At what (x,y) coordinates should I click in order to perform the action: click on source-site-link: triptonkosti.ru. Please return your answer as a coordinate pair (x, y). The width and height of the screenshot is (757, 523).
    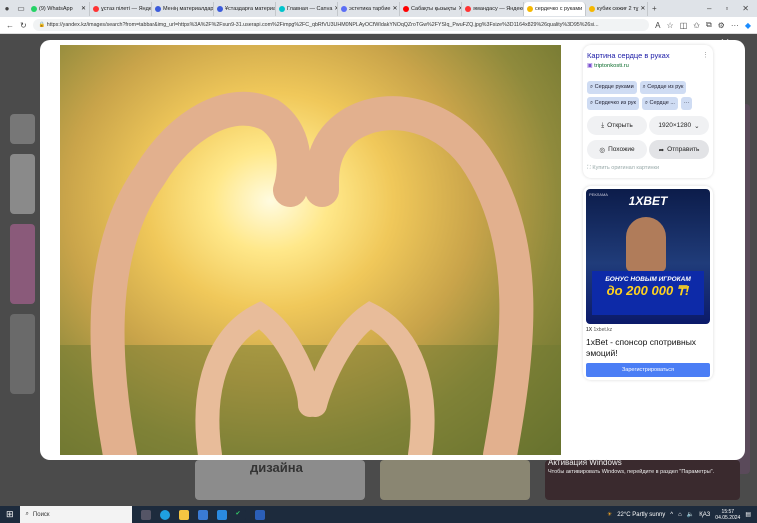
    Looking at the image, I should click on (611, 66).